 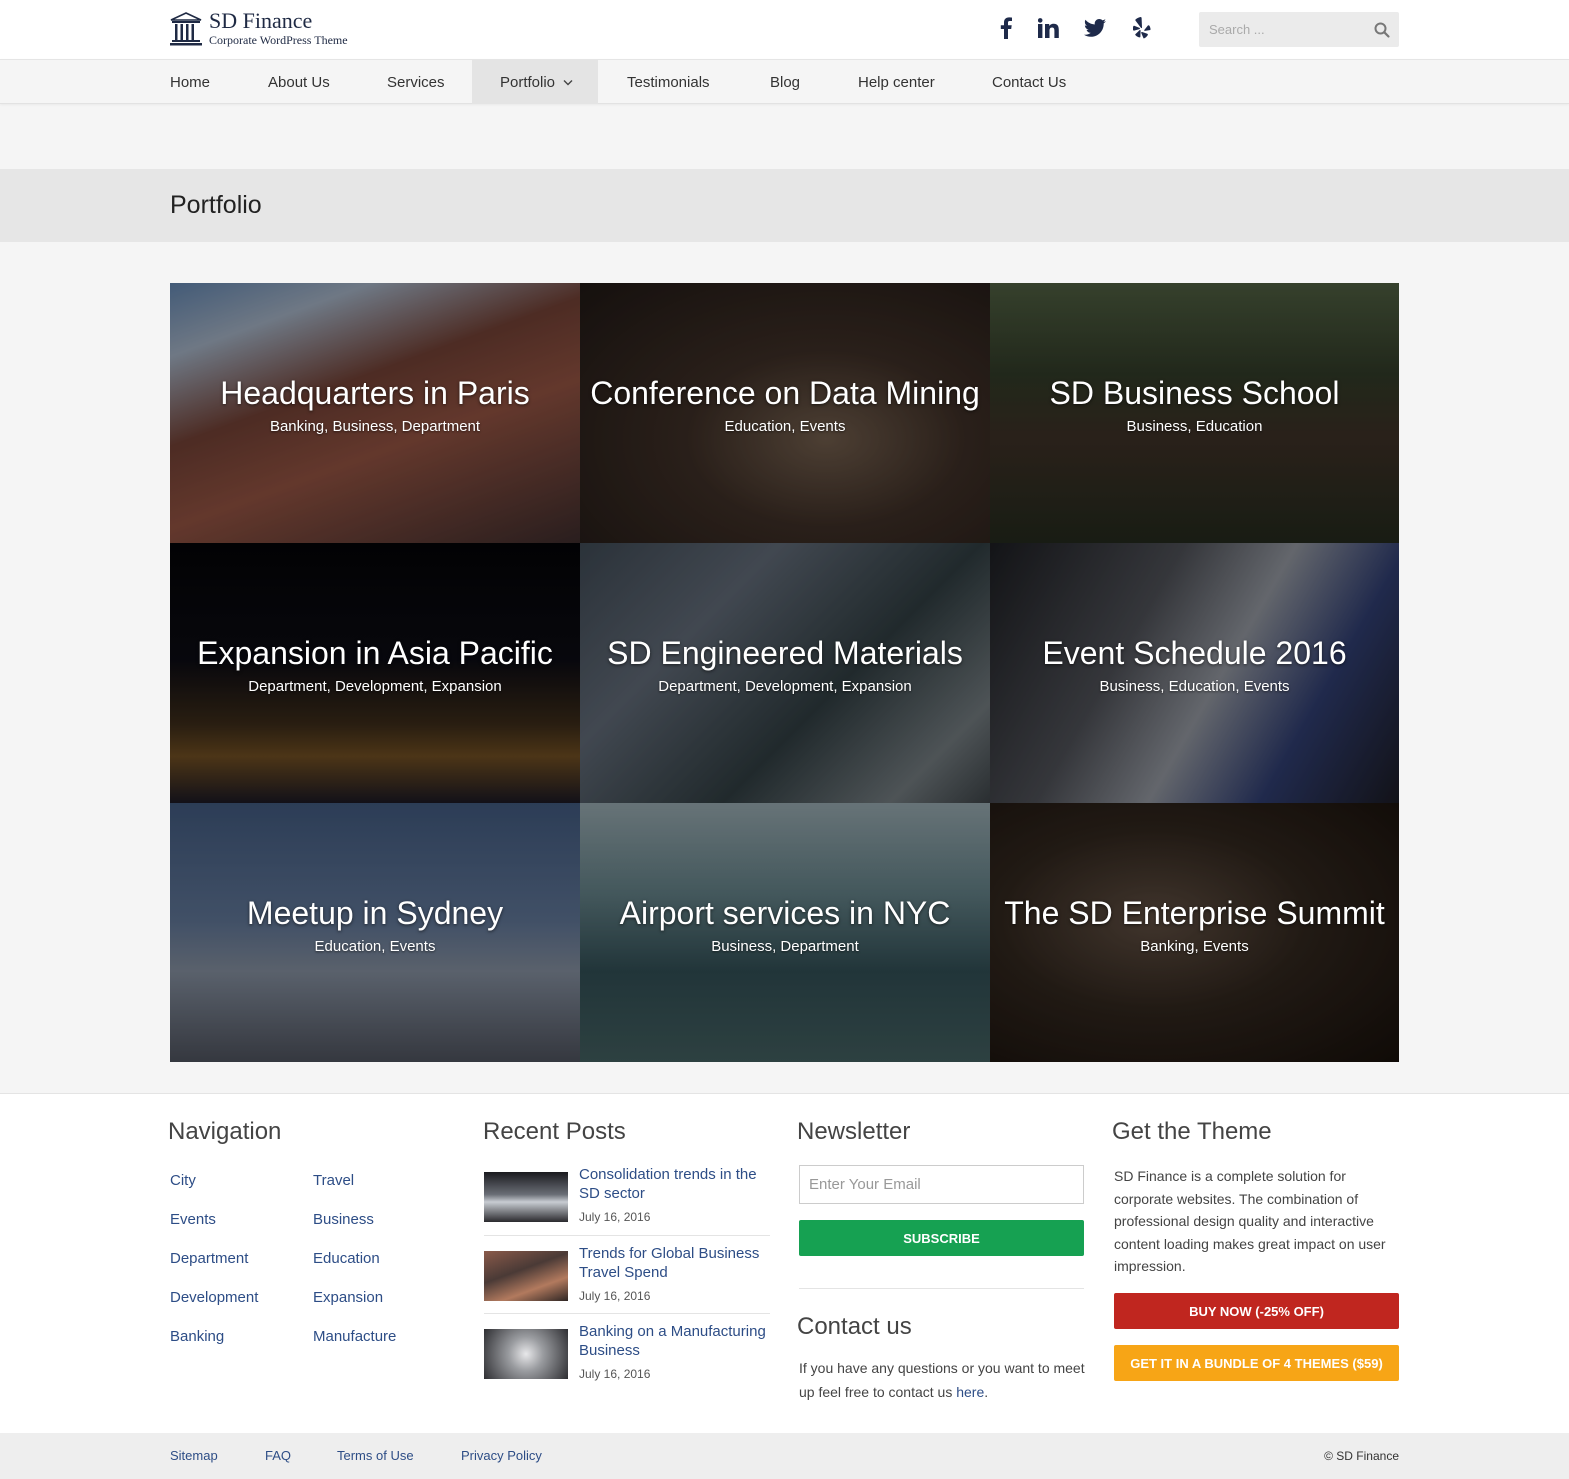 What do you see at coordinates (675, 1341) in the screenshot?
I see `post-title: Banking on a Manufacturing Business` at bounding box center [675, 1341].